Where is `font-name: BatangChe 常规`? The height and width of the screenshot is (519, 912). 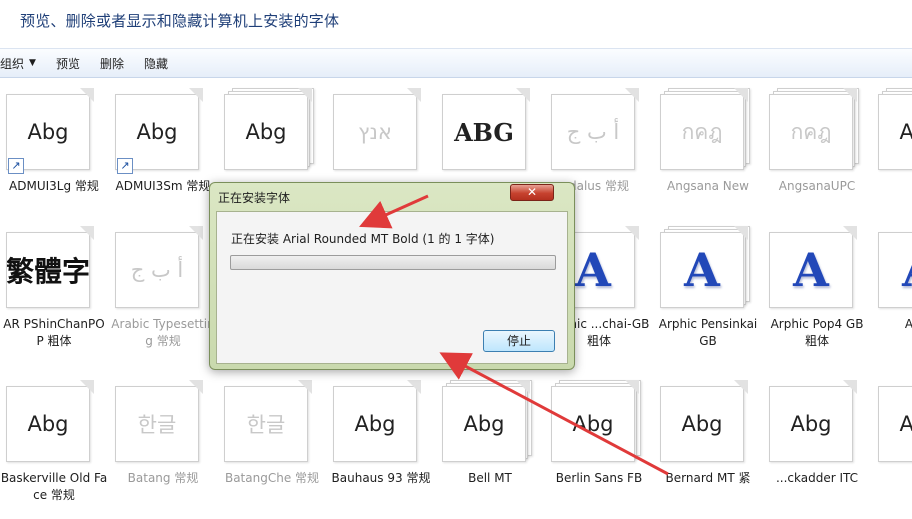
font-name: BatangChe 常规 is located at coordinates (272, 478).